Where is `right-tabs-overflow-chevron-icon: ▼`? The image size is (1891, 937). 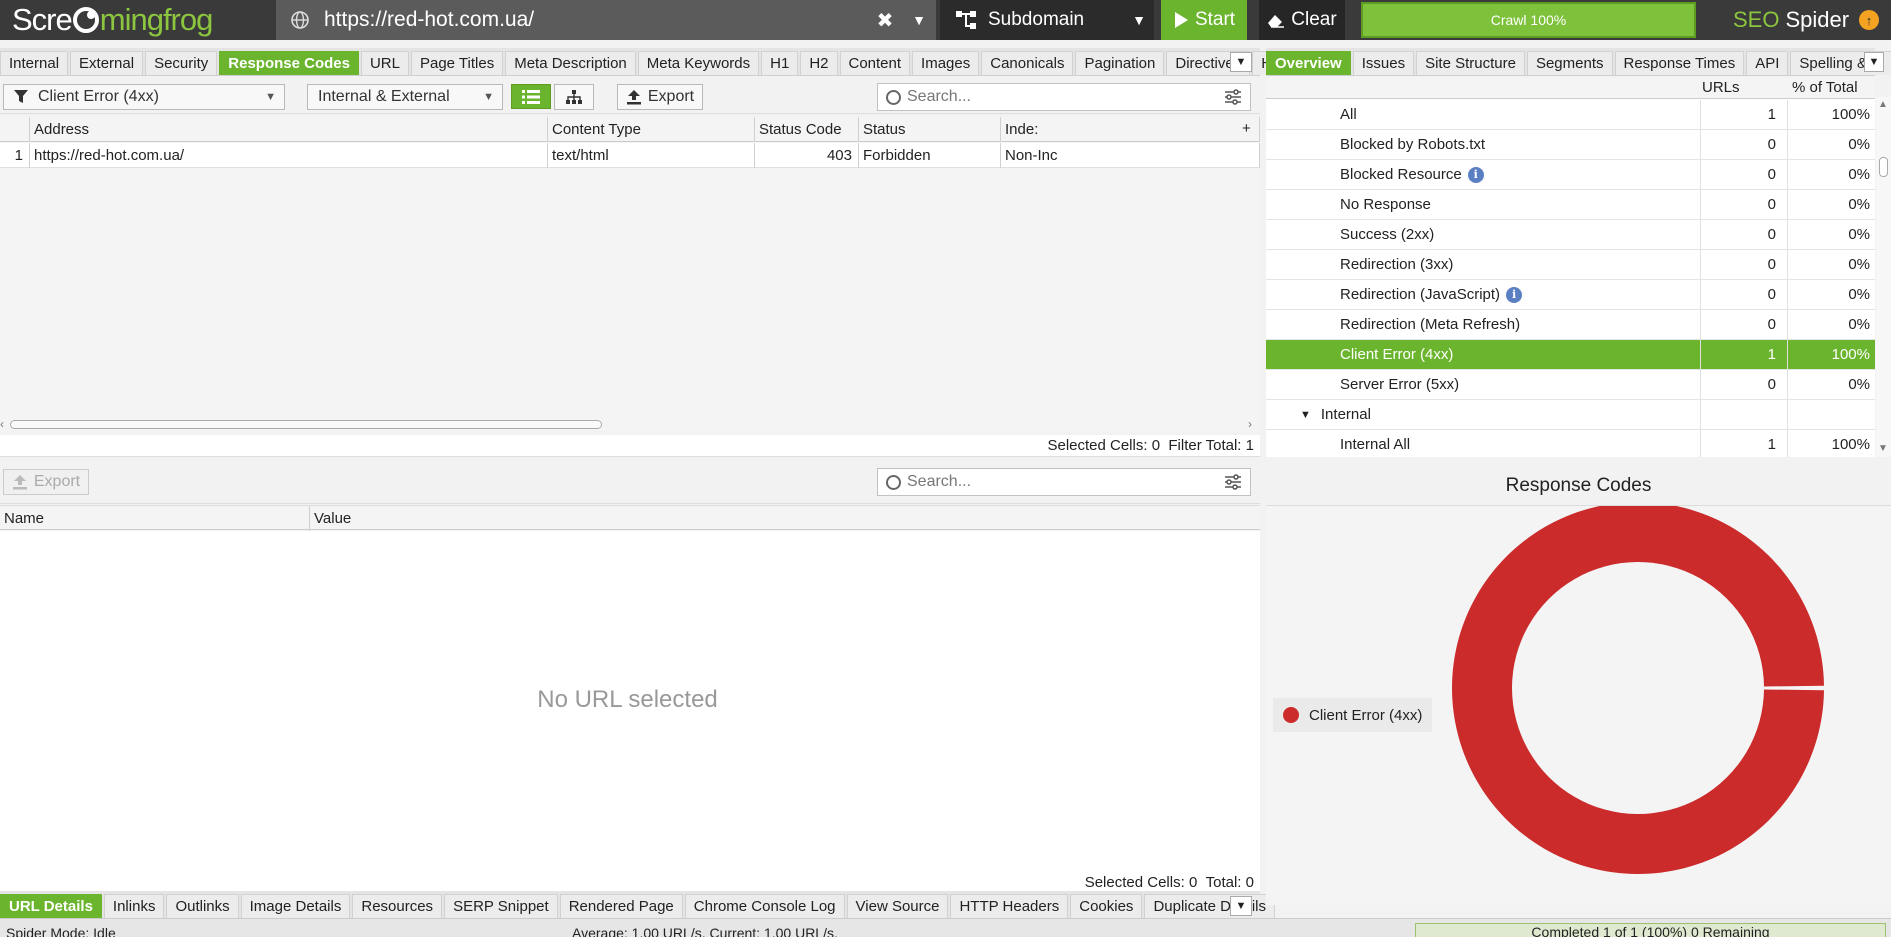
right-tabs-overflow-chevron-icon: ▼ is located at coordinates (1874, 62).